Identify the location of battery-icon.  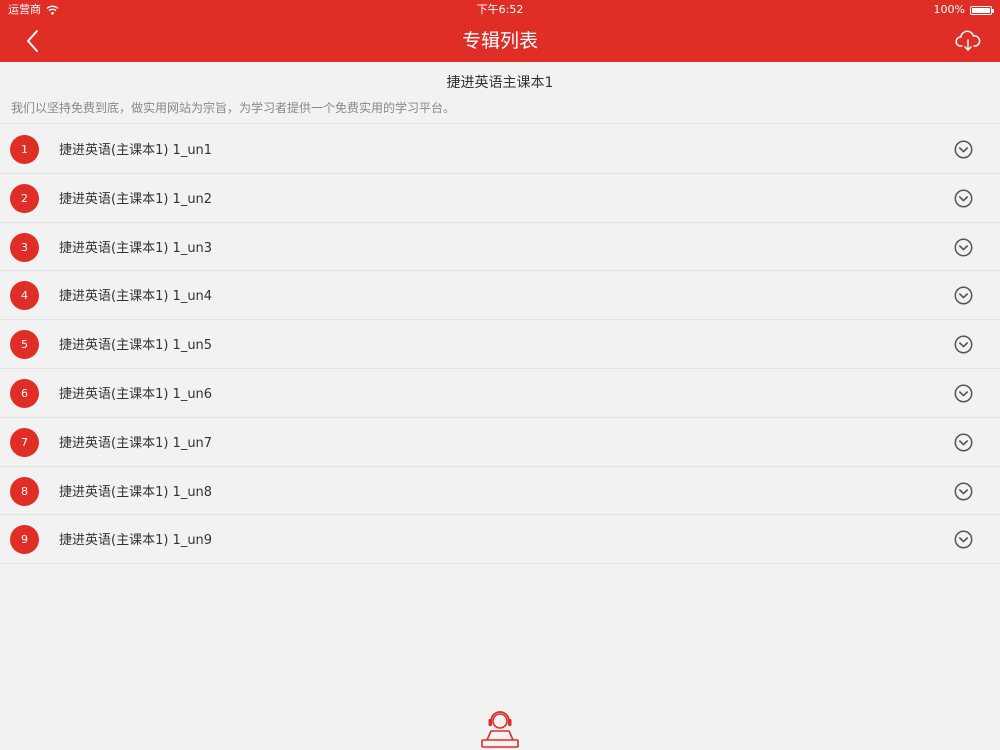
(982, 10).